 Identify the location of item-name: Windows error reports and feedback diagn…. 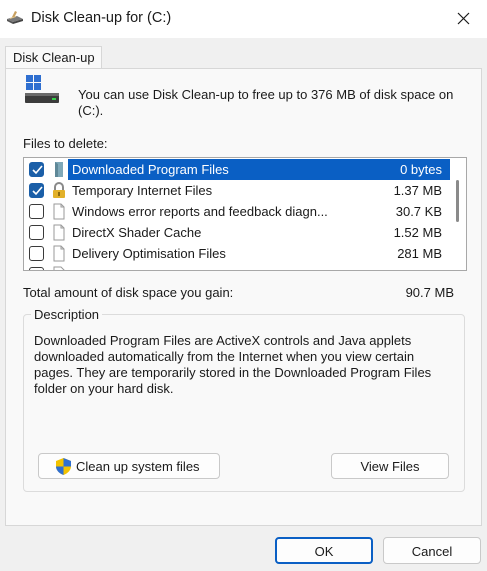
(200, 211).